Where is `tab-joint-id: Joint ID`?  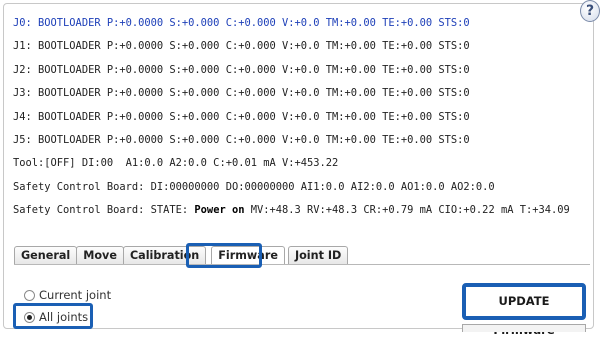 tab-joint-id: Joint ID is located at coordinates (318, 255).